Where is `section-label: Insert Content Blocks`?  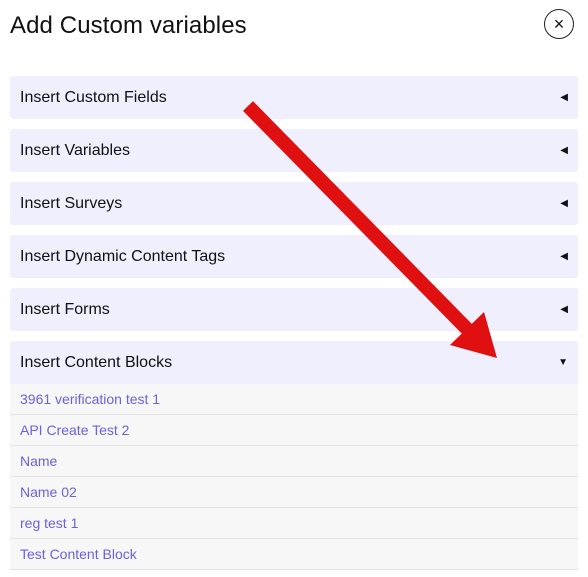
section-label: Insert Content Blocks is located at coordinates (96, 362).